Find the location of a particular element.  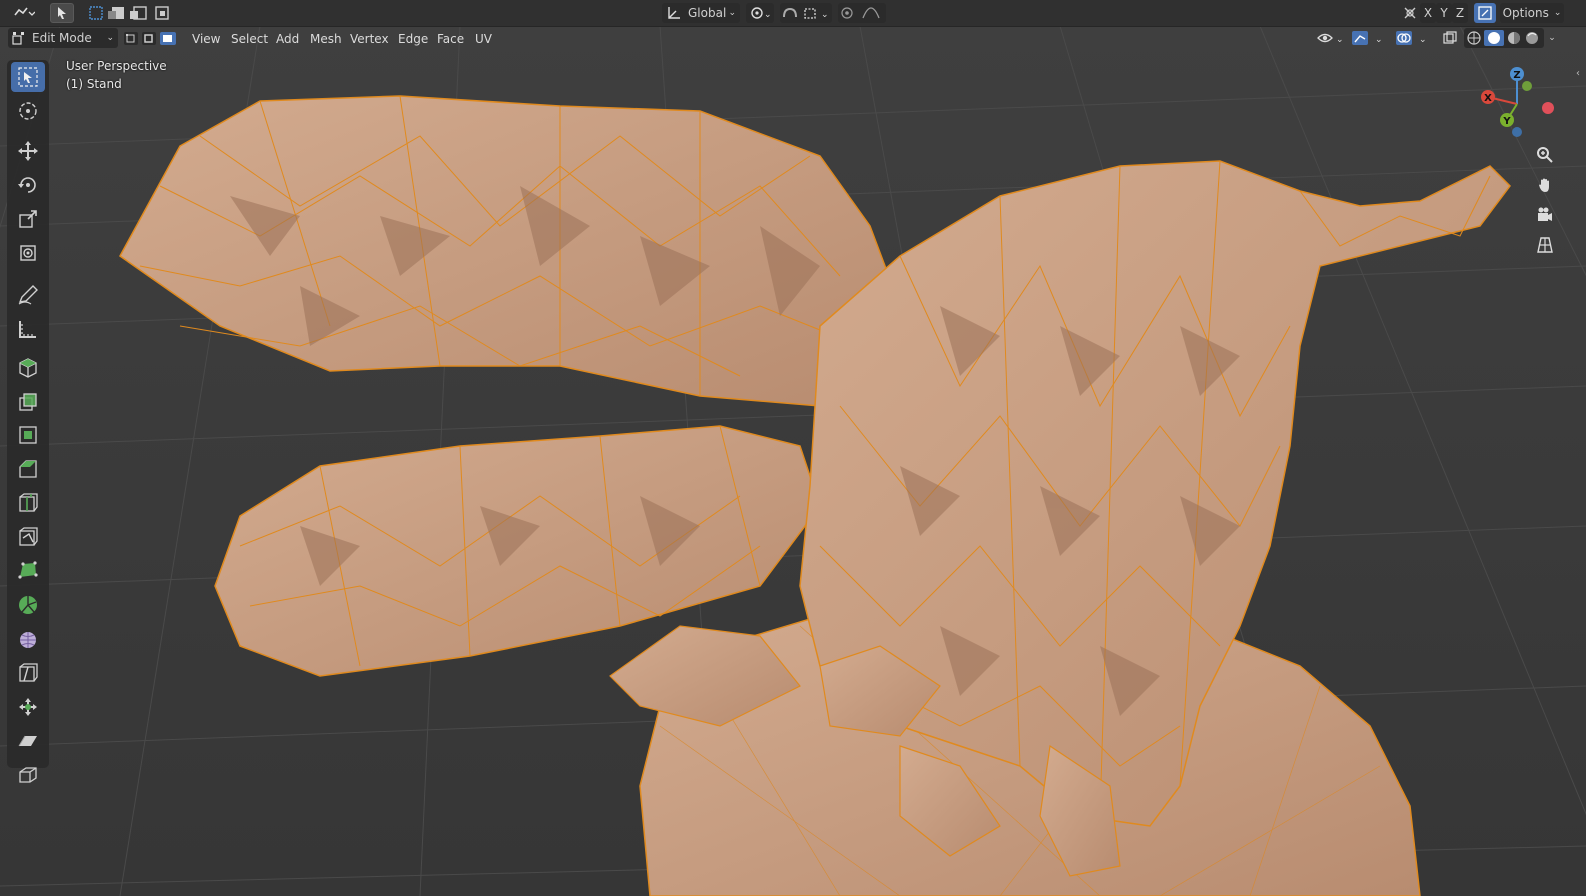

mode-dropdown: Edit Mode ⌄ is located at coordinates (63, 38).